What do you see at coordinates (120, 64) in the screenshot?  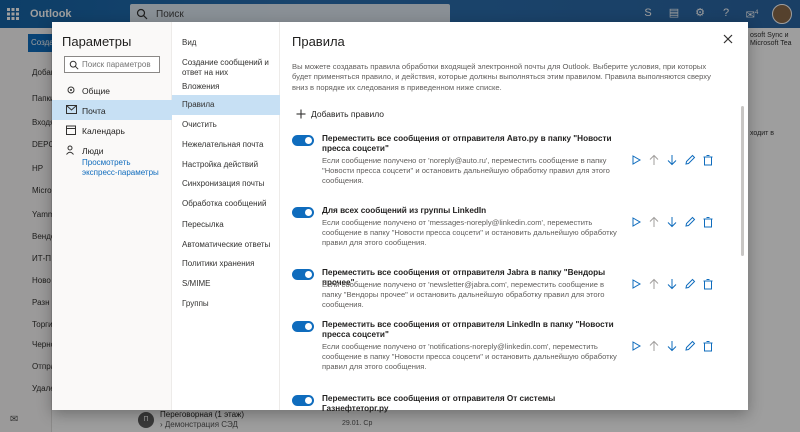 I see `settings-search-input` at bounding box center [120, 64].